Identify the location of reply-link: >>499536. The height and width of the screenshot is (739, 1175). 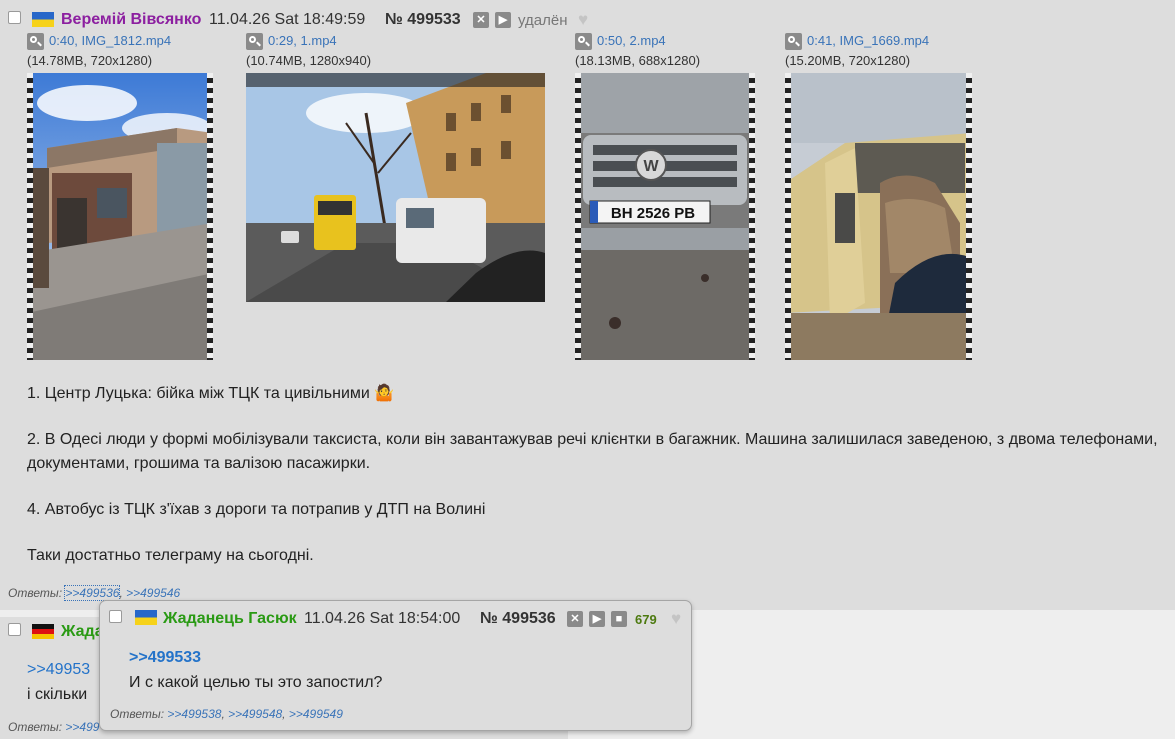
(92, 593).